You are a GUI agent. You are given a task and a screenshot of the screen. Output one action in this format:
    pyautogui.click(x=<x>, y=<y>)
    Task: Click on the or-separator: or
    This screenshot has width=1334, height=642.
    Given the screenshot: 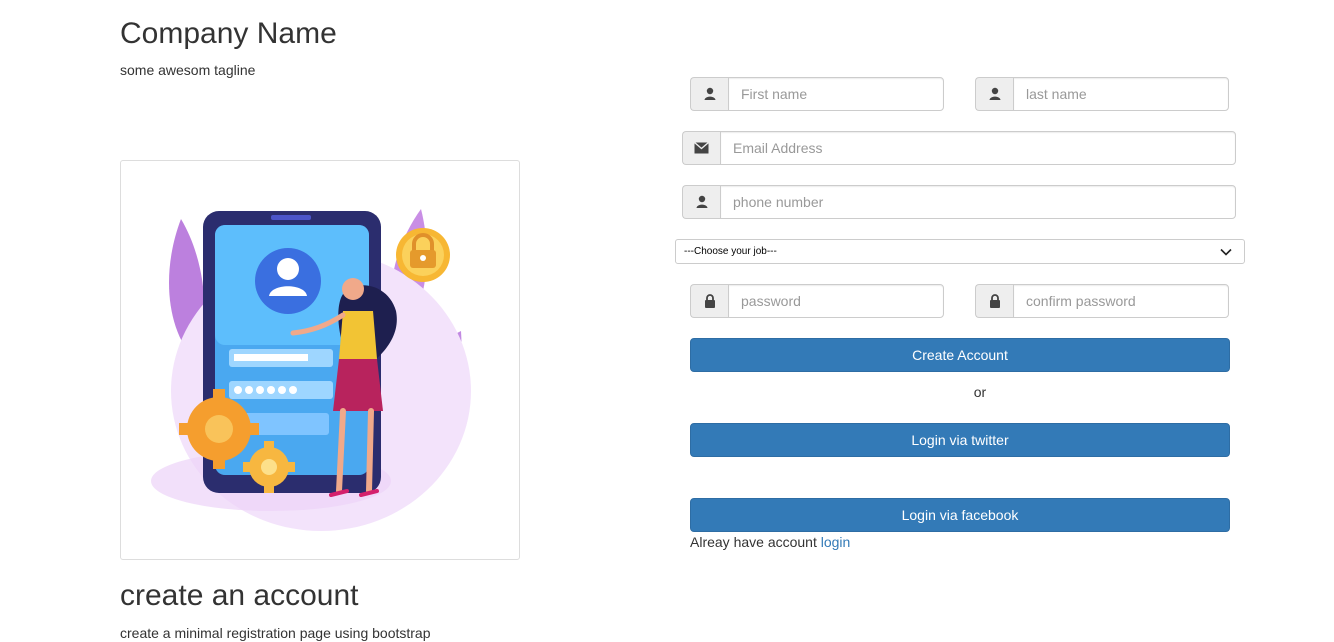 What is the action you would take?
    pyautogui.click(x=980, y=392)
    